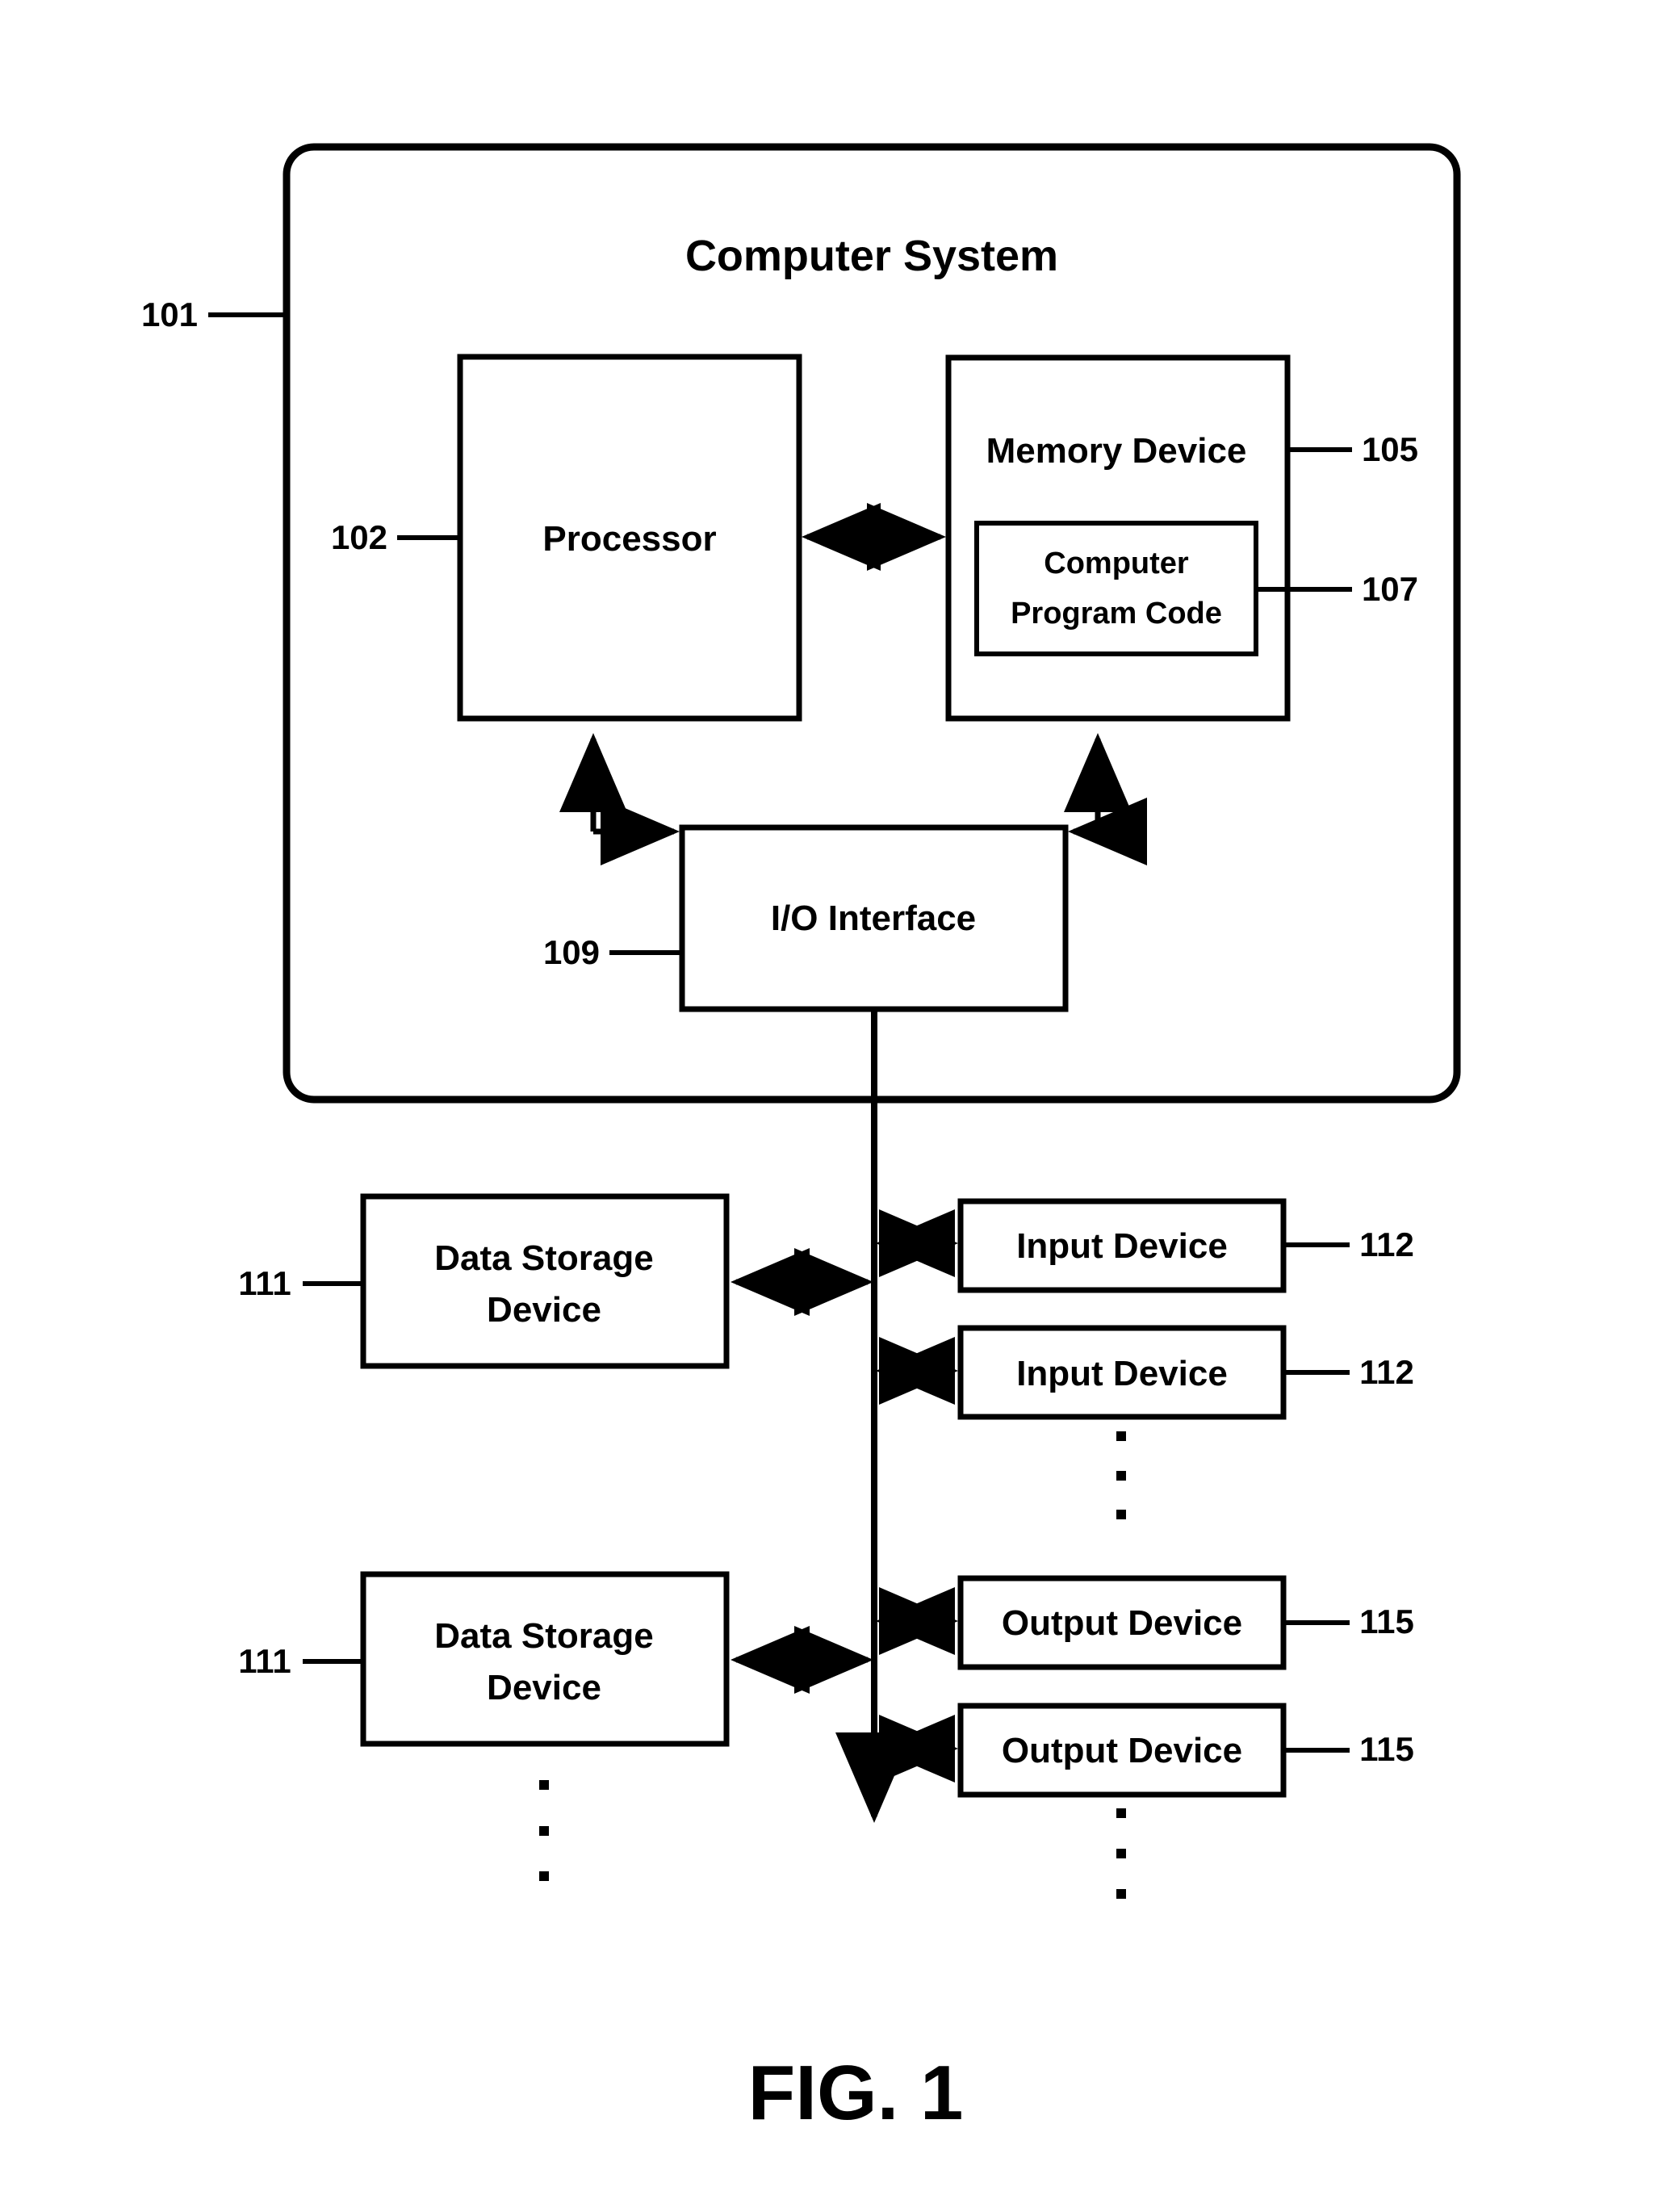  What do you see at coordinates (544, 1310) in the screenshot?
I see `data-storage-device-1-label-line2: Device` at bounding box center [544, 1310].